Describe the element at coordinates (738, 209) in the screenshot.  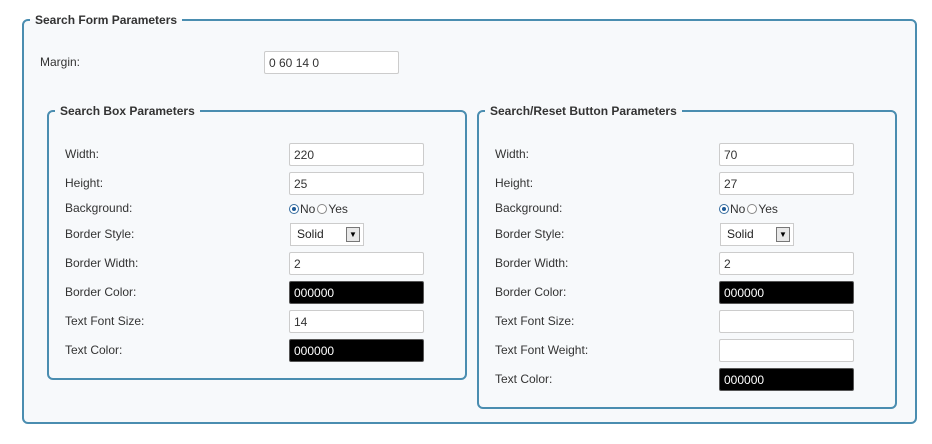
I see `button-background-no-label: No` at that location.